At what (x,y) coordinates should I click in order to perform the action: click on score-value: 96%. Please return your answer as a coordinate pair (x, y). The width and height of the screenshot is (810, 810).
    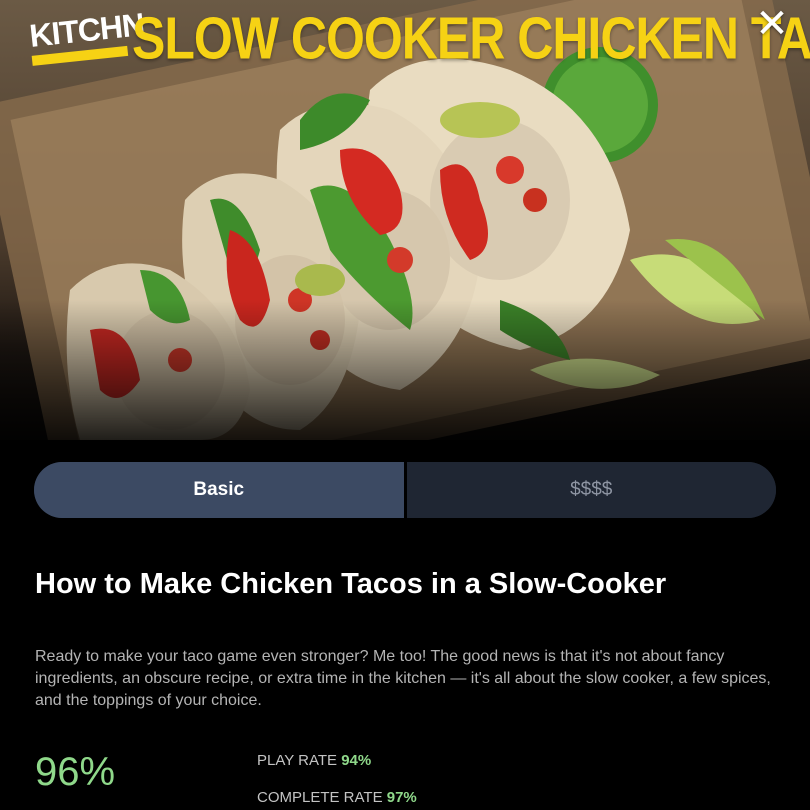
    Looking at the image, I should click on (75, 772).